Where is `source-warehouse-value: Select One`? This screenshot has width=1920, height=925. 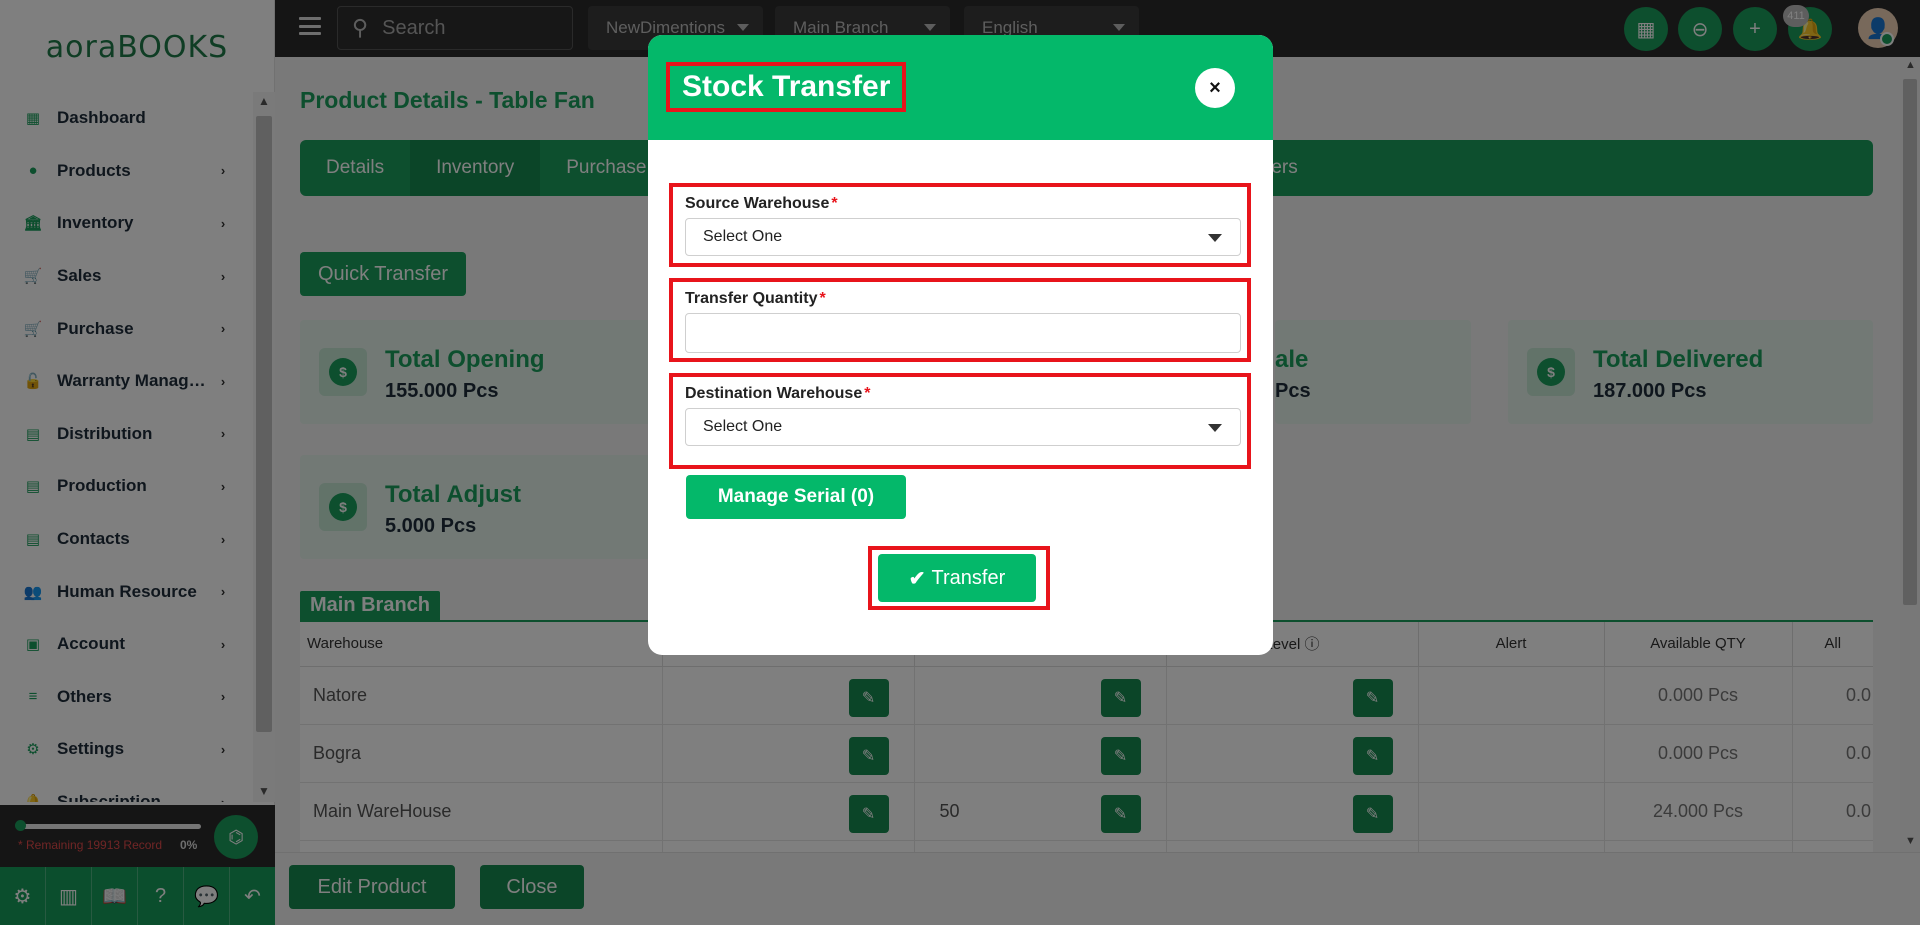 source-warehouse-value: Select One is located at coordinates (743, 236).